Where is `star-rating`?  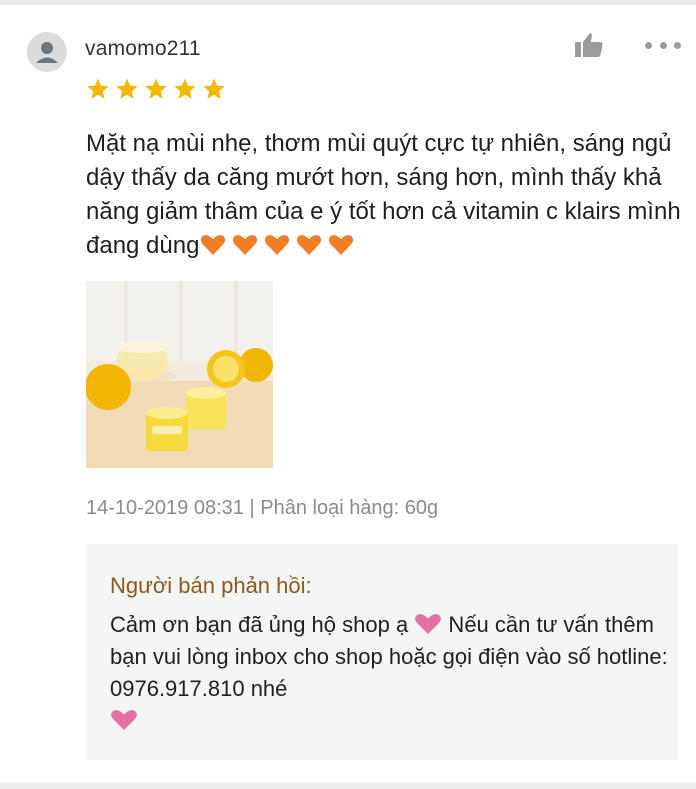 star-rating is located at coordinates (156, 89).